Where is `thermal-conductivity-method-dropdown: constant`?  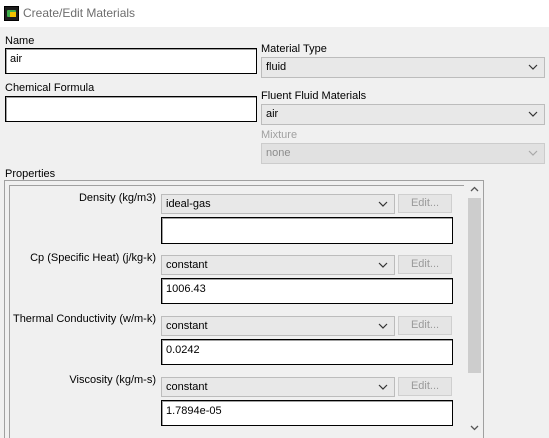 thermal-conductivity-method-dropdown: constant is located at coordinates (278, 326).